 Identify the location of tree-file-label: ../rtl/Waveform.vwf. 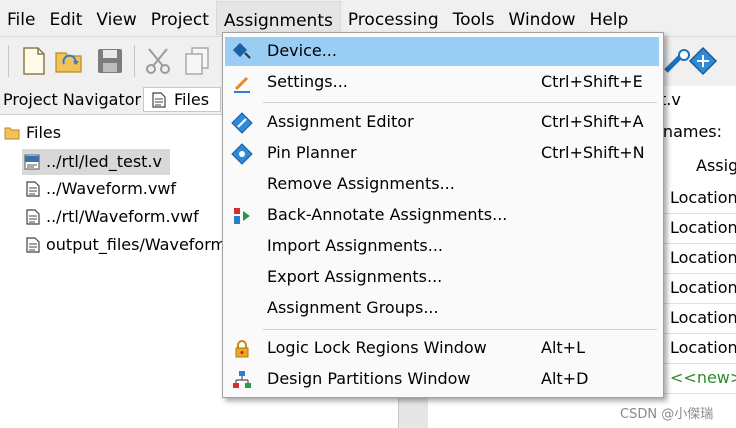
(122, 216).